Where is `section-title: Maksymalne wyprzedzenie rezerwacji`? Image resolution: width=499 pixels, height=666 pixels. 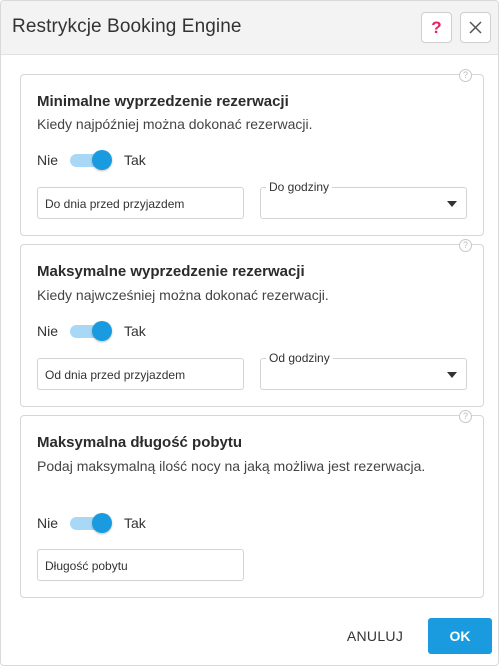 section-title: Maksymalne wyprzedzenie rezerwacji is located at coordinates (171, 271).